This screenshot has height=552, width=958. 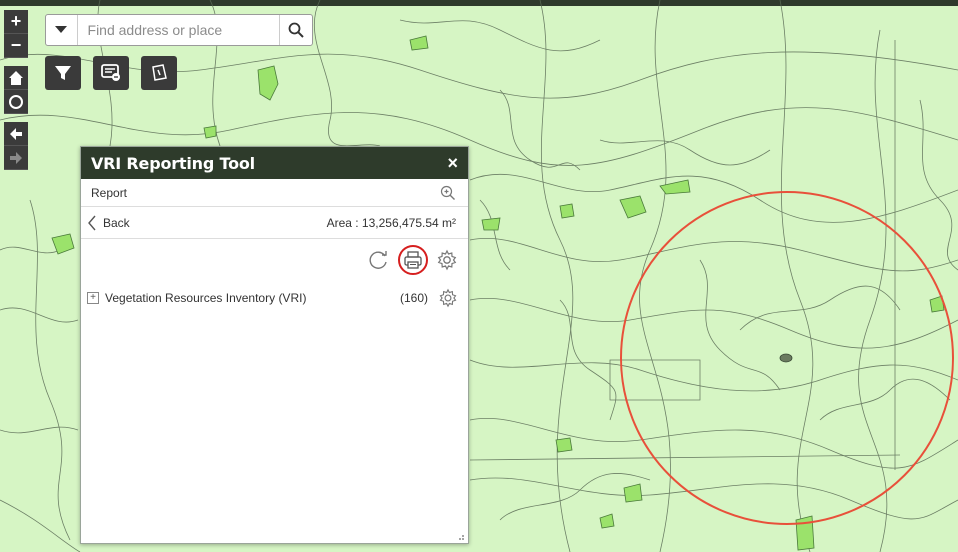 I want to click on filter-icon, so click(x=63, y=73).